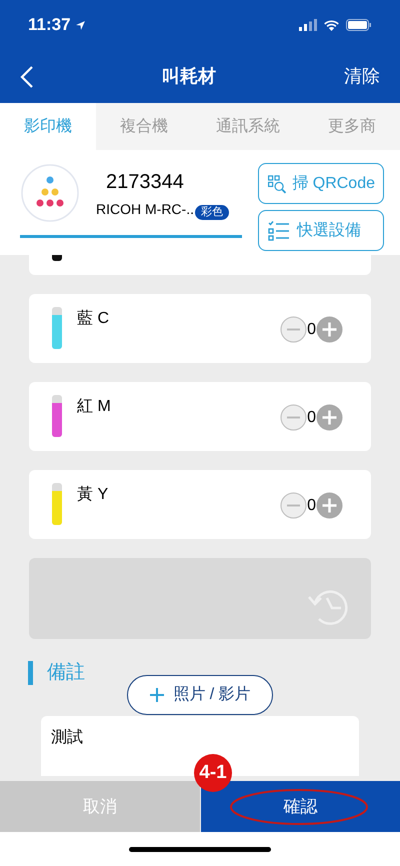 The height and width of the screenshot is (866, 400). What do you see at coordinates (212, 212) in the screenshot?
I see `color-badge: 彩色` at bounding box center [212, 212].